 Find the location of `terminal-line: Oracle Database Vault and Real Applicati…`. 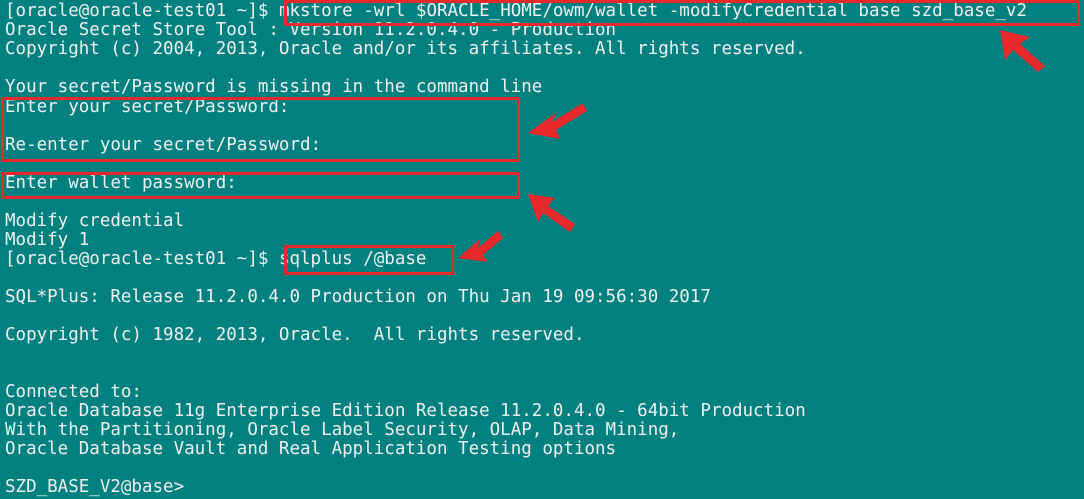

terminal-line: Oracle Database Vault and Real Applicati… is located at coordinates (311, 449).